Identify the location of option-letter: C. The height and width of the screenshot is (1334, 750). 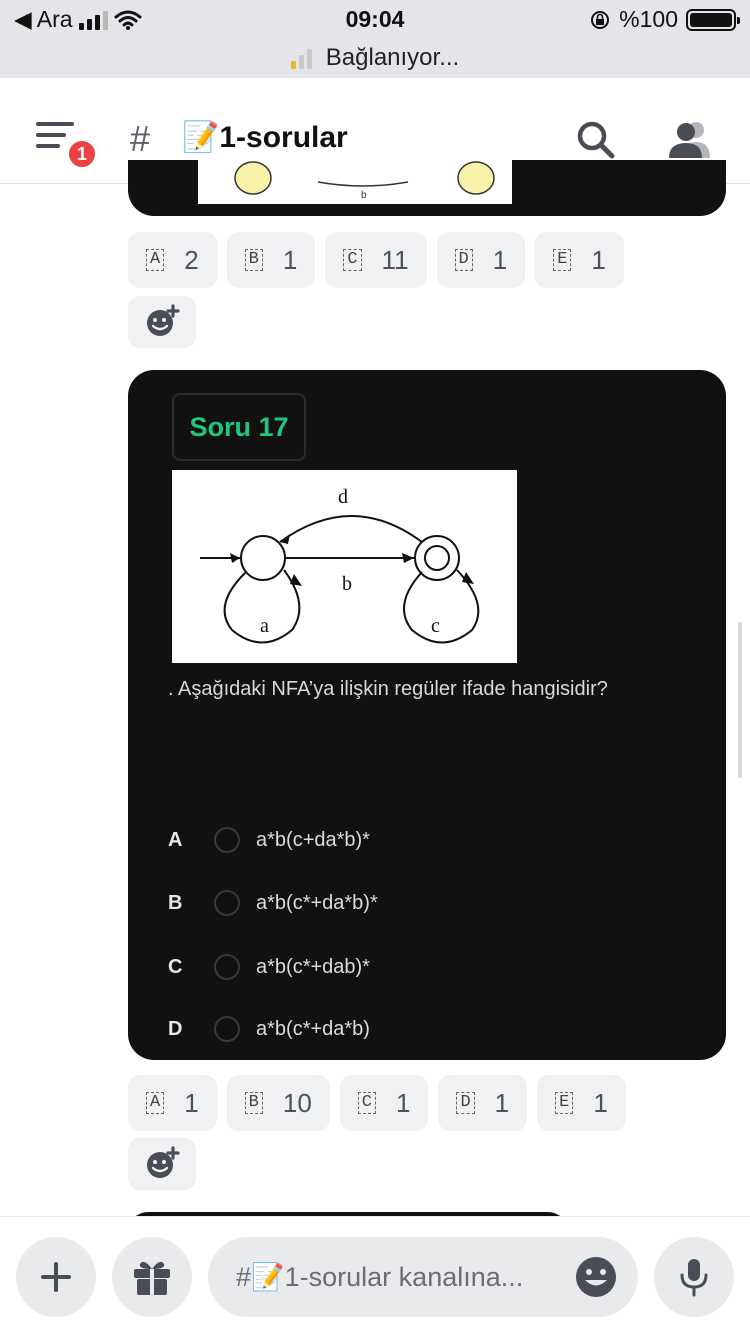
(175, 966).